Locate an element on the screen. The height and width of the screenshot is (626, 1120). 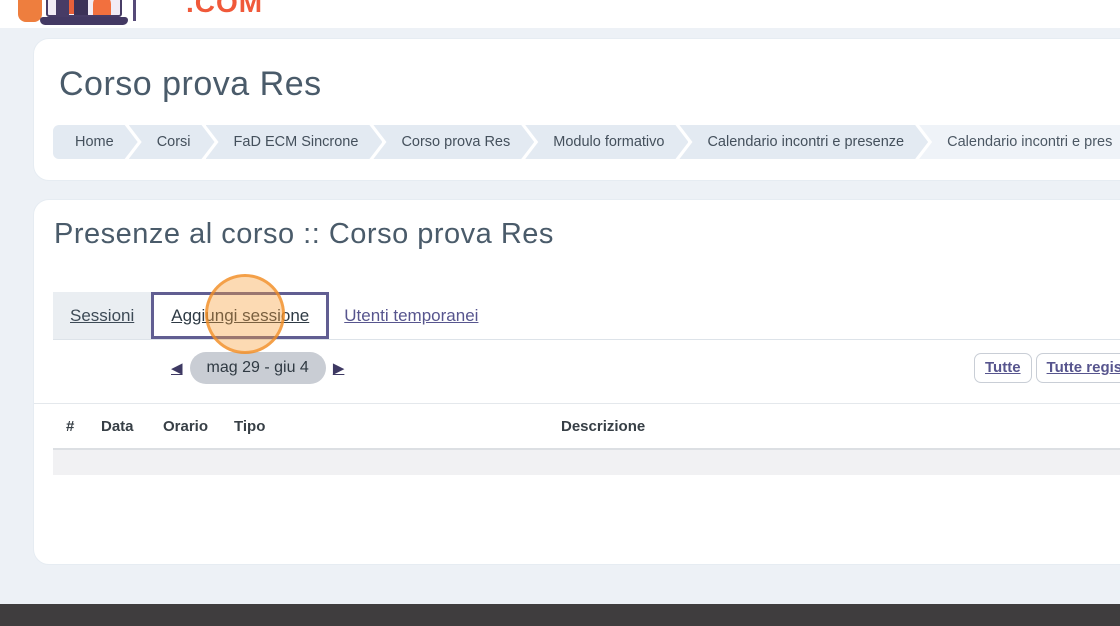
tab-aggiungi-sessione-label: Aggiungi sessione is located at coordinates (240, 315).